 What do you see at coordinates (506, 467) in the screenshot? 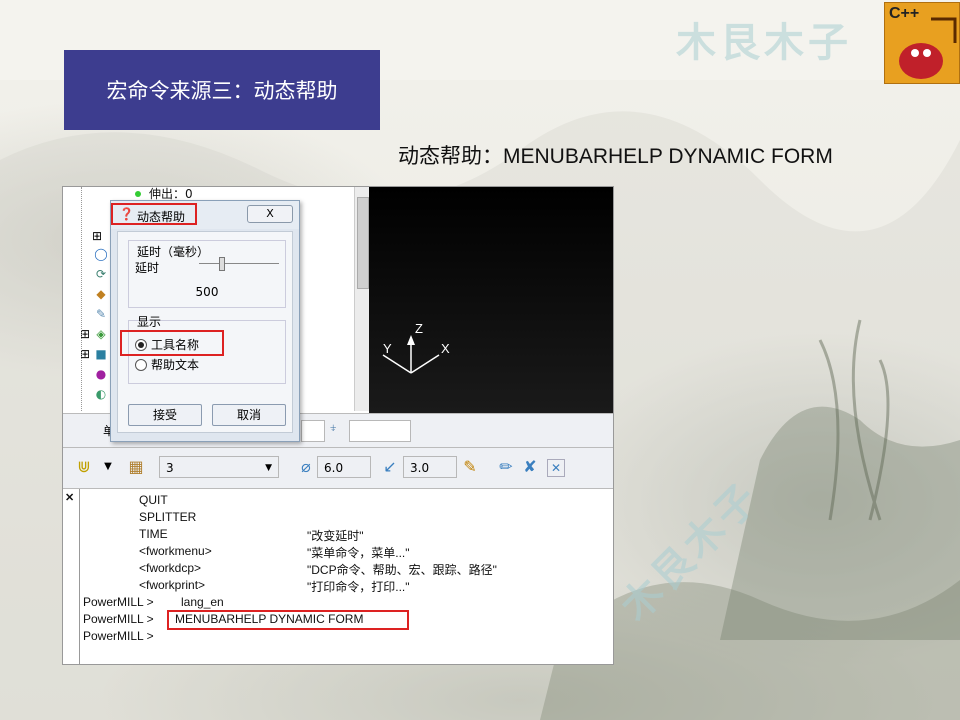
I see `pencil-icon: ✏` at bounding box center [506, 467].